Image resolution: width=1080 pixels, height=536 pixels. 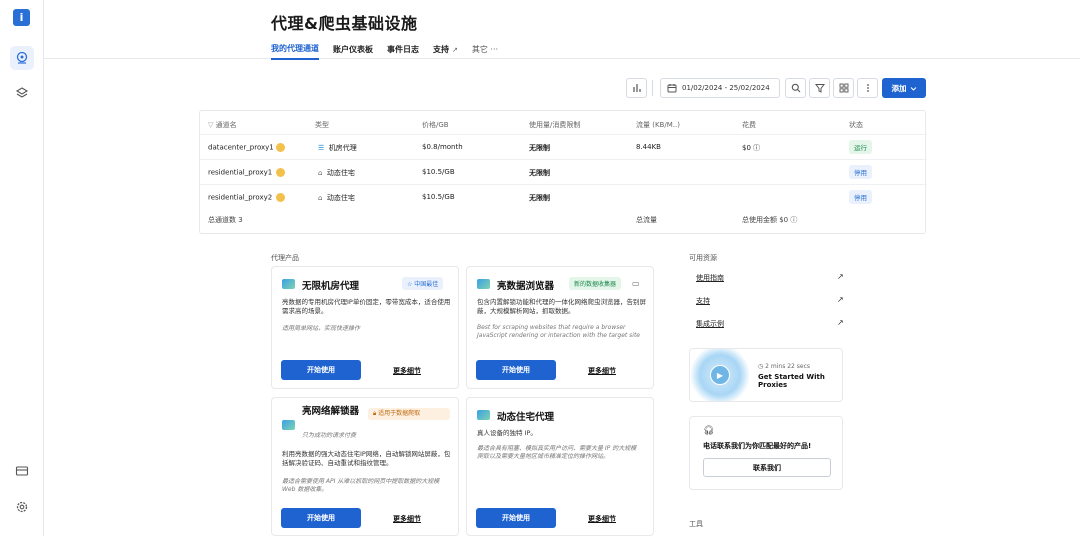 What do you see at coordinates (280, 147) in the screenshot?
I see `shield-icon` at bounding box center [280, 147].